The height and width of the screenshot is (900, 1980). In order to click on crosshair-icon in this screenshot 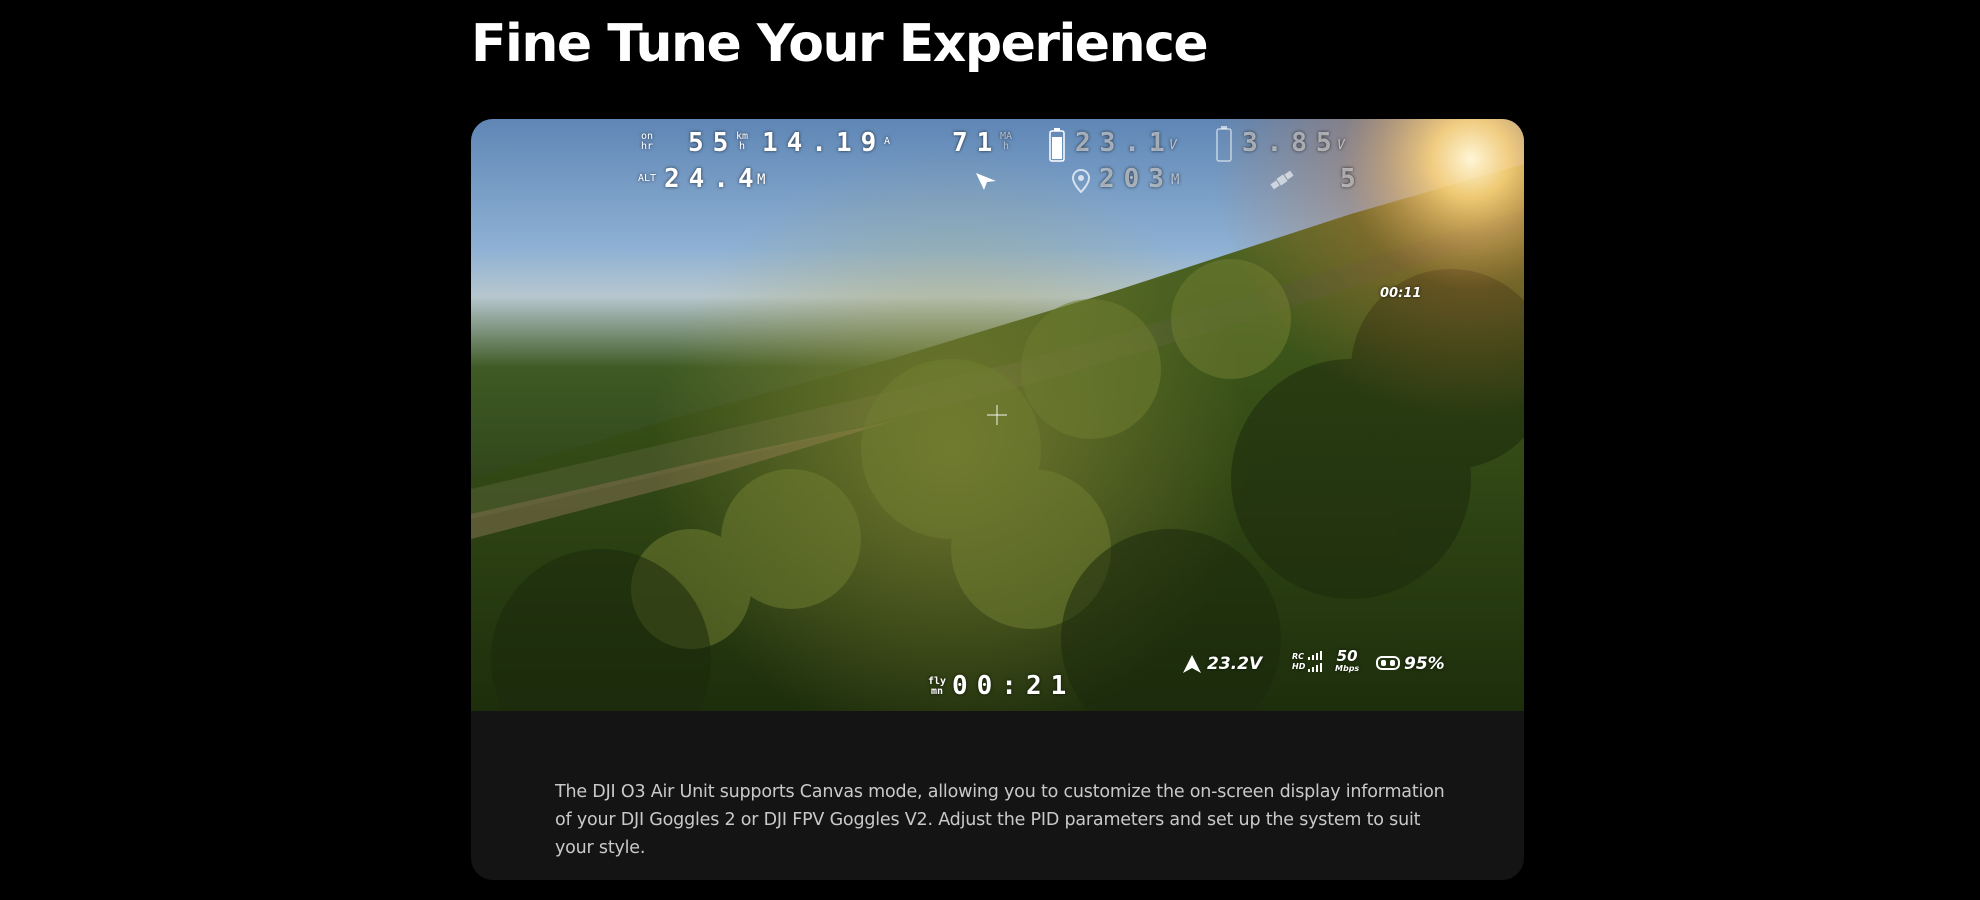, I will do `click(997, 415)`.